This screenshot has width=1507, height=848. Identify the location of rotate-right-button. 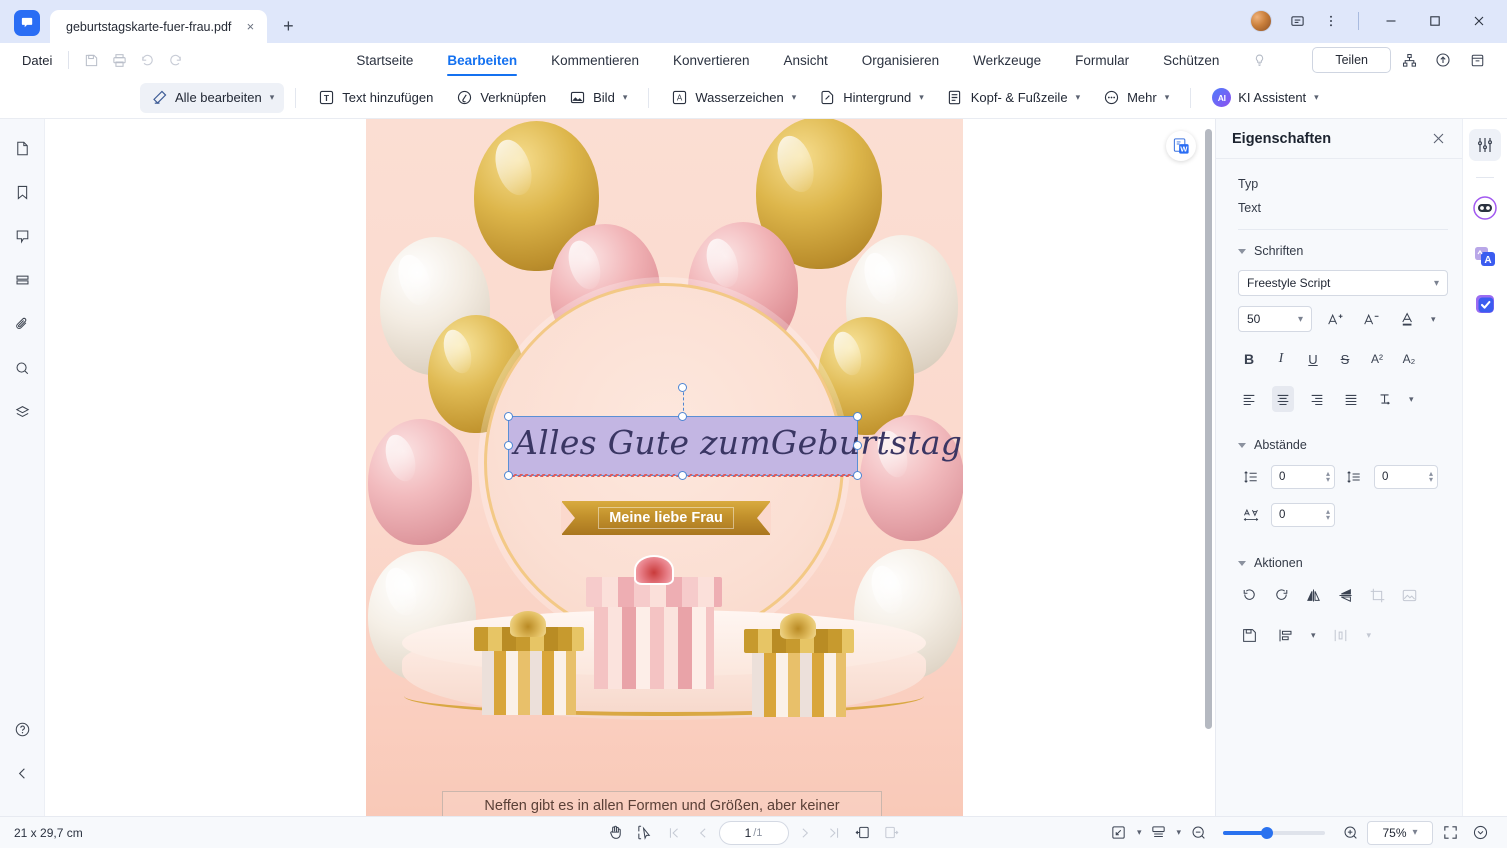
(1281, 595).